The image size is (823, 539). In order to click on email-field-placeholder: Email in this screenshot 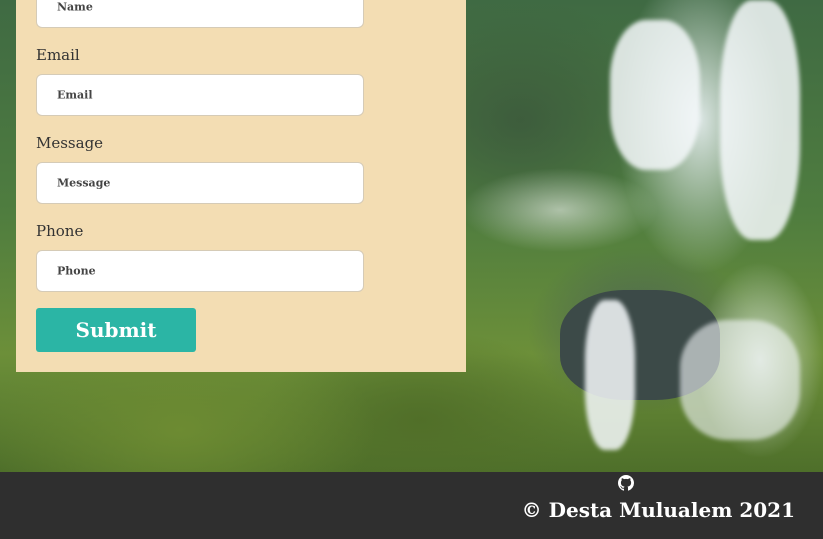, I will do `click(75, 95)`.